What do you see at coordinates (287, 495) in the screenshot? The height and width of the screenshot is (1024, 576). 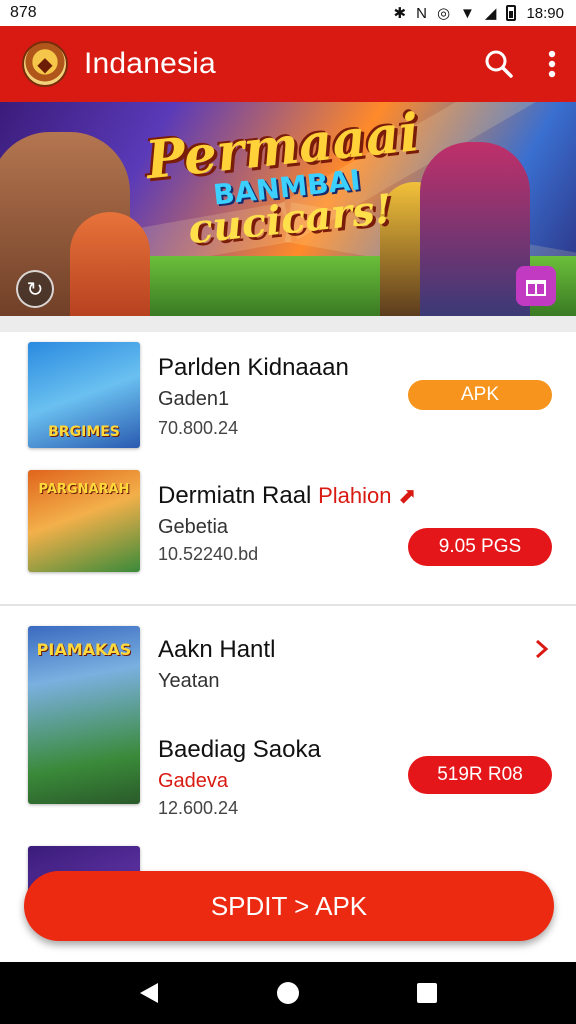 I see `app-name: Dermiatn Raal Plahion ⬈` at bounding box center [287, 495].